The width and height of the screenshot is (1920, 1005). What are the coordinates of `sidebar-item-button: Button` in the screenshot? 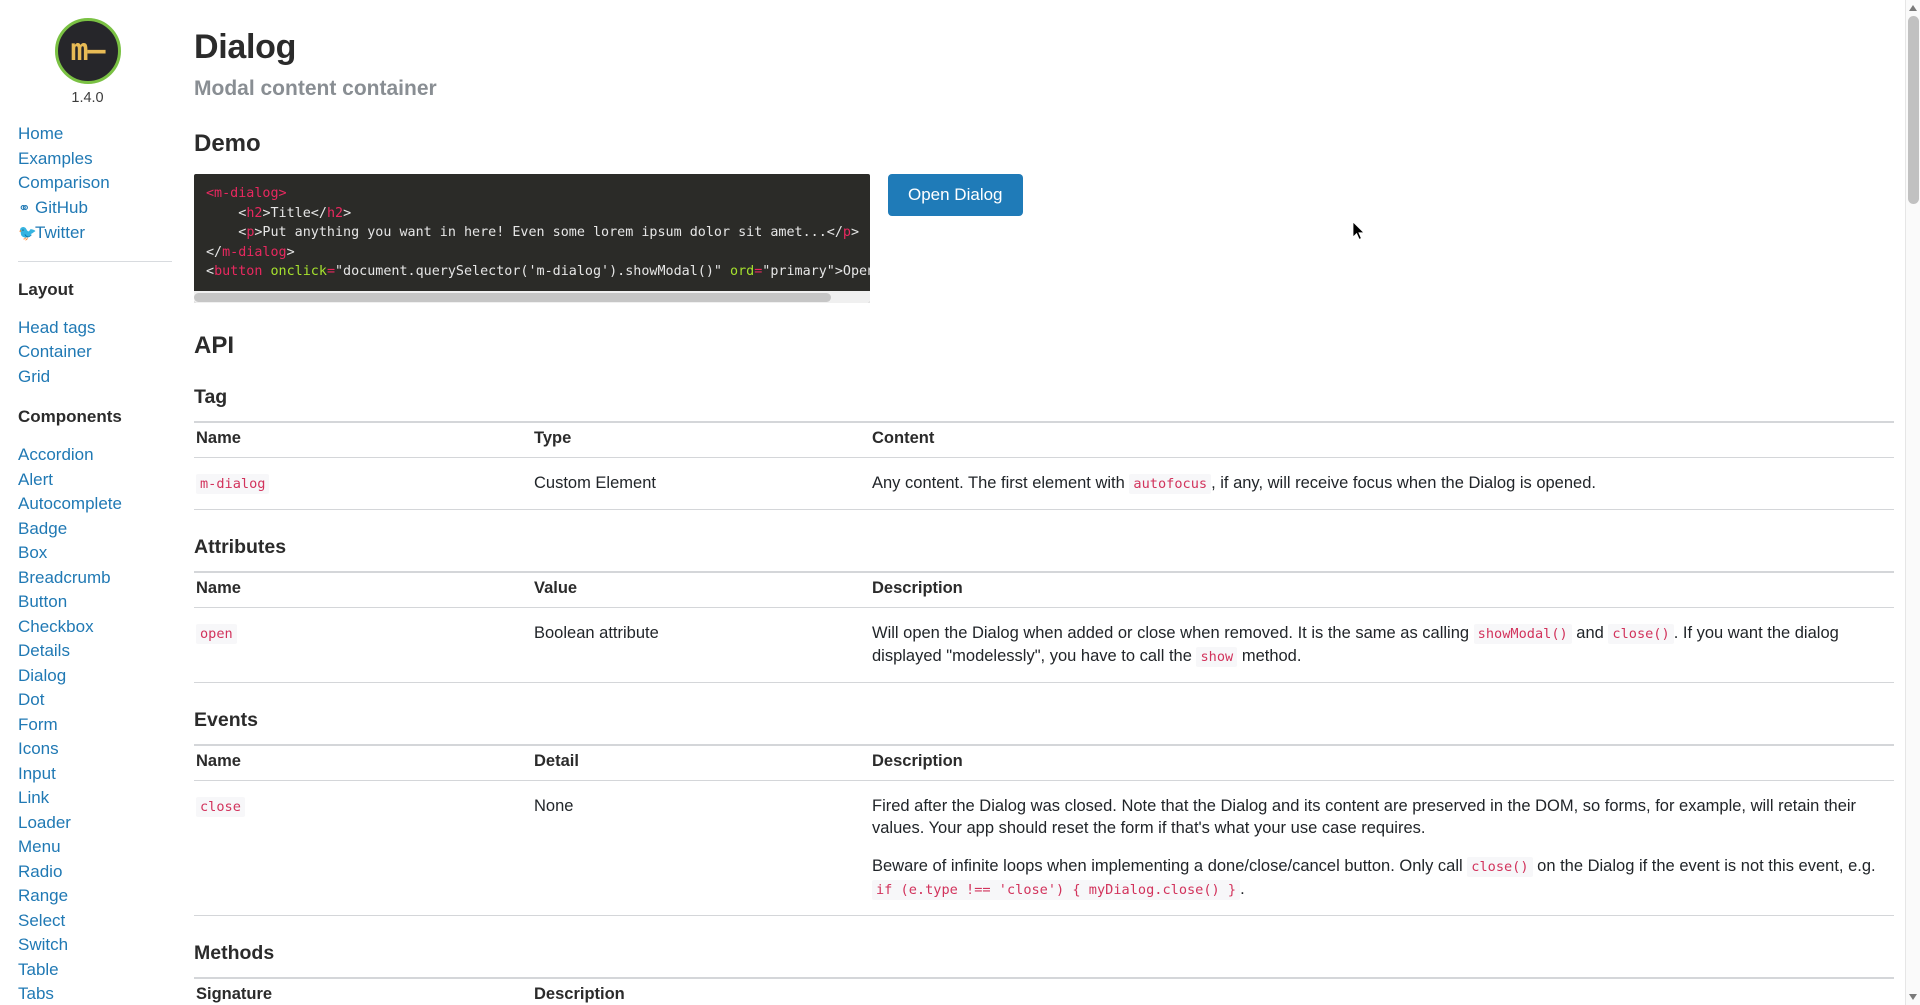 It's located at (104, 602).